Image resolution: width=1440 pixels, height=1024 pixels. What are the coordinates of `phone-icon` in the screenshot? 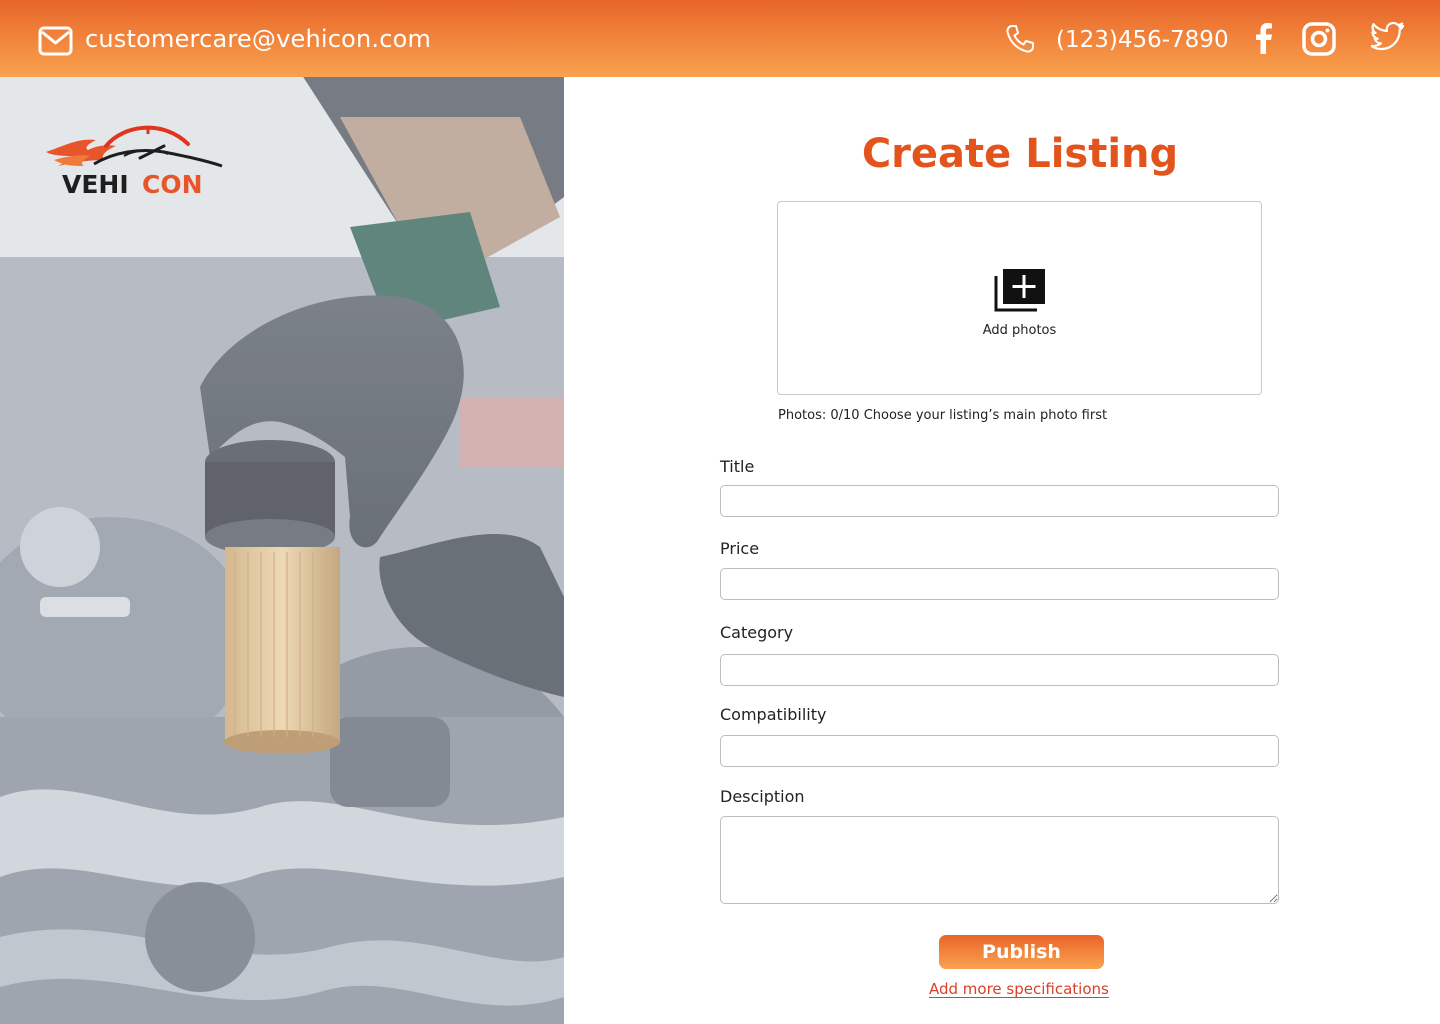 It's located at (1020, 39).